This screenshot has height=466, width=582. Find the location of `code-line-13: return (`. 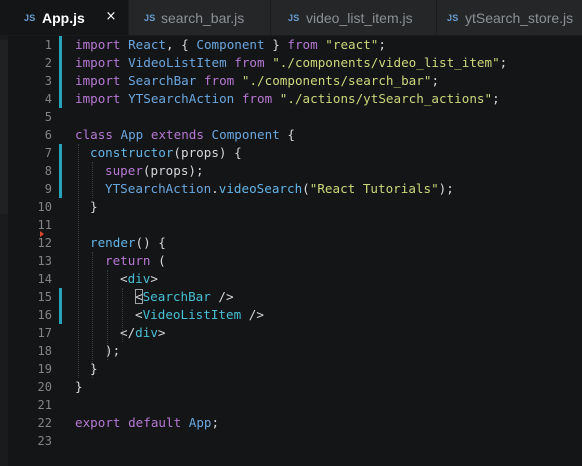

code-line-13: return ( is located at coordinates (135, 261).